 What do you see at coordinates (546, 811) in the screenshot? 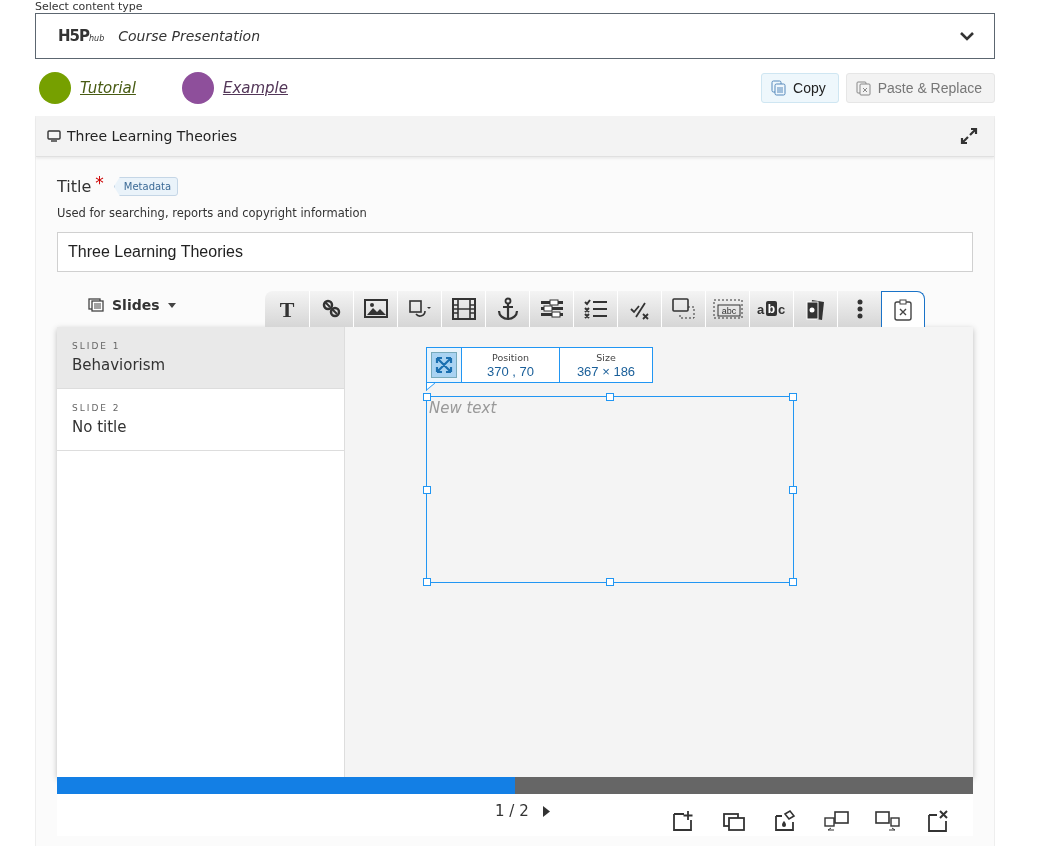
I see `next-slide-icon` at bounding box center [546, 811].